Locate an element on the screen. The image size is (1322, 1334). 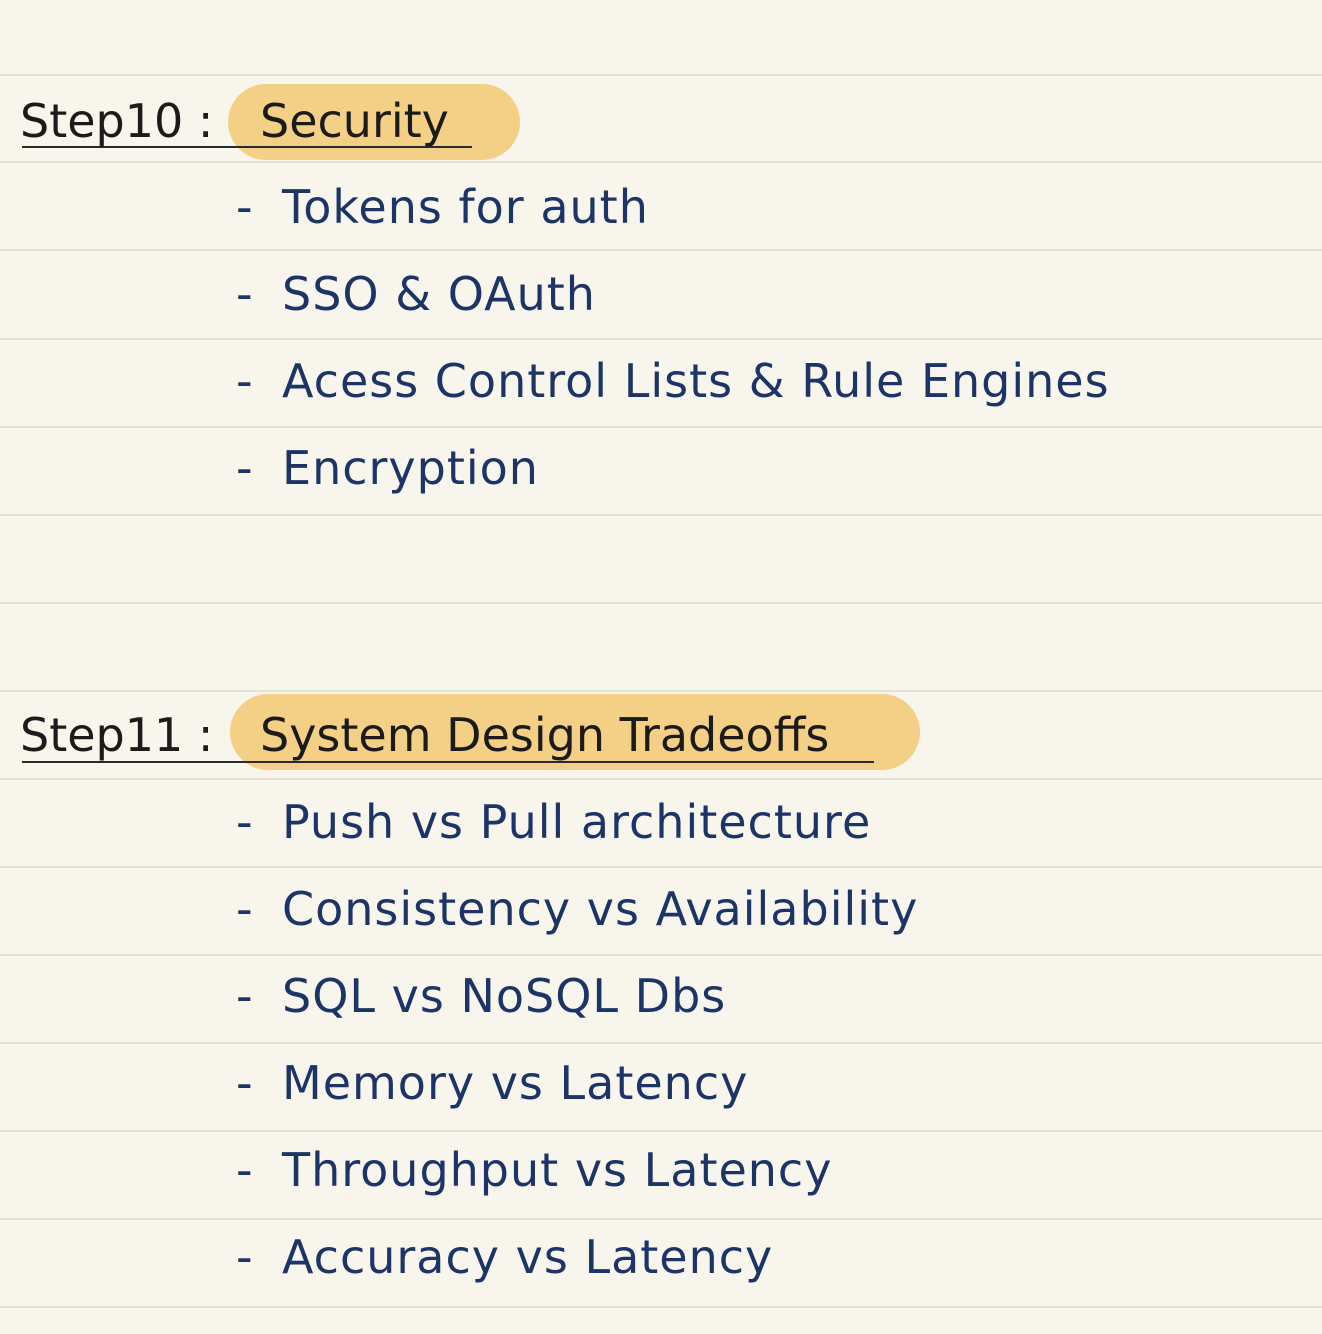
step-label: Step10 : is located at coordinates (117, 121).